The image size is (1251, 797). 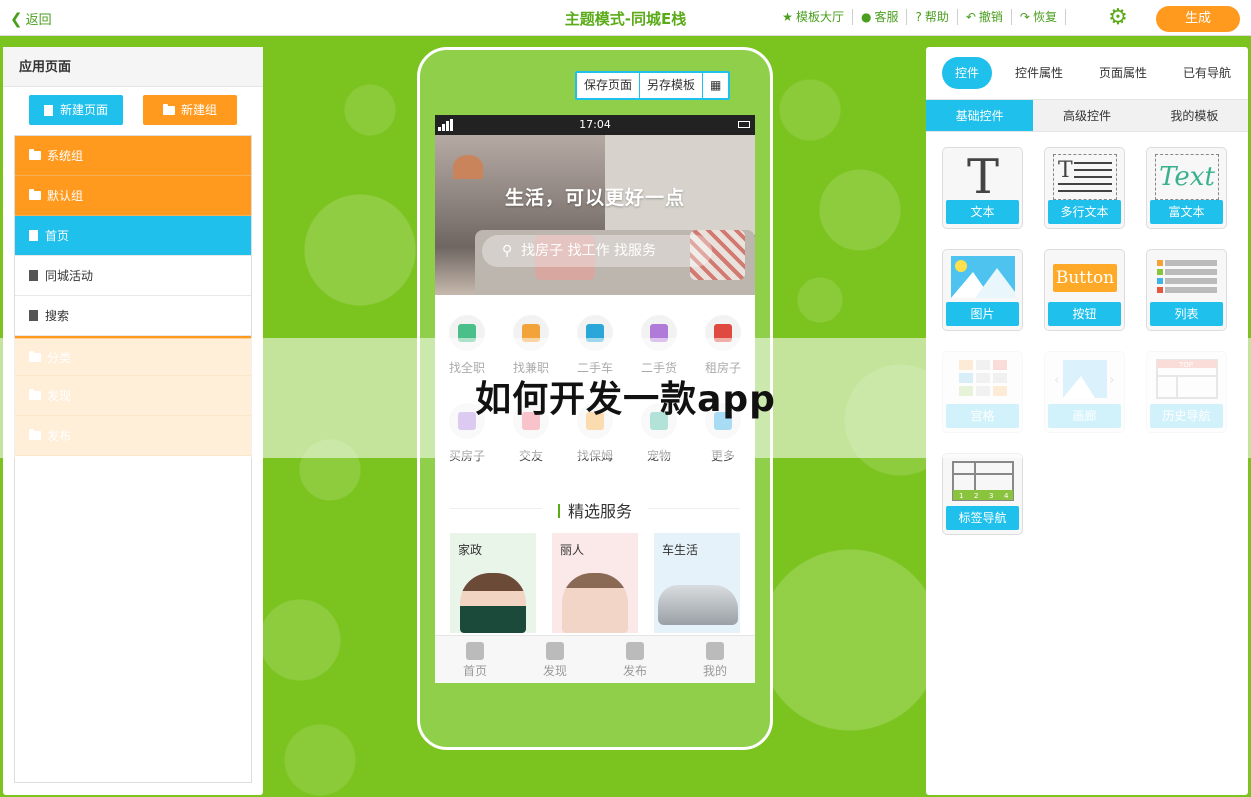 I want to click on undo-button: ↶ 撤销, so click(x=985, y=17).